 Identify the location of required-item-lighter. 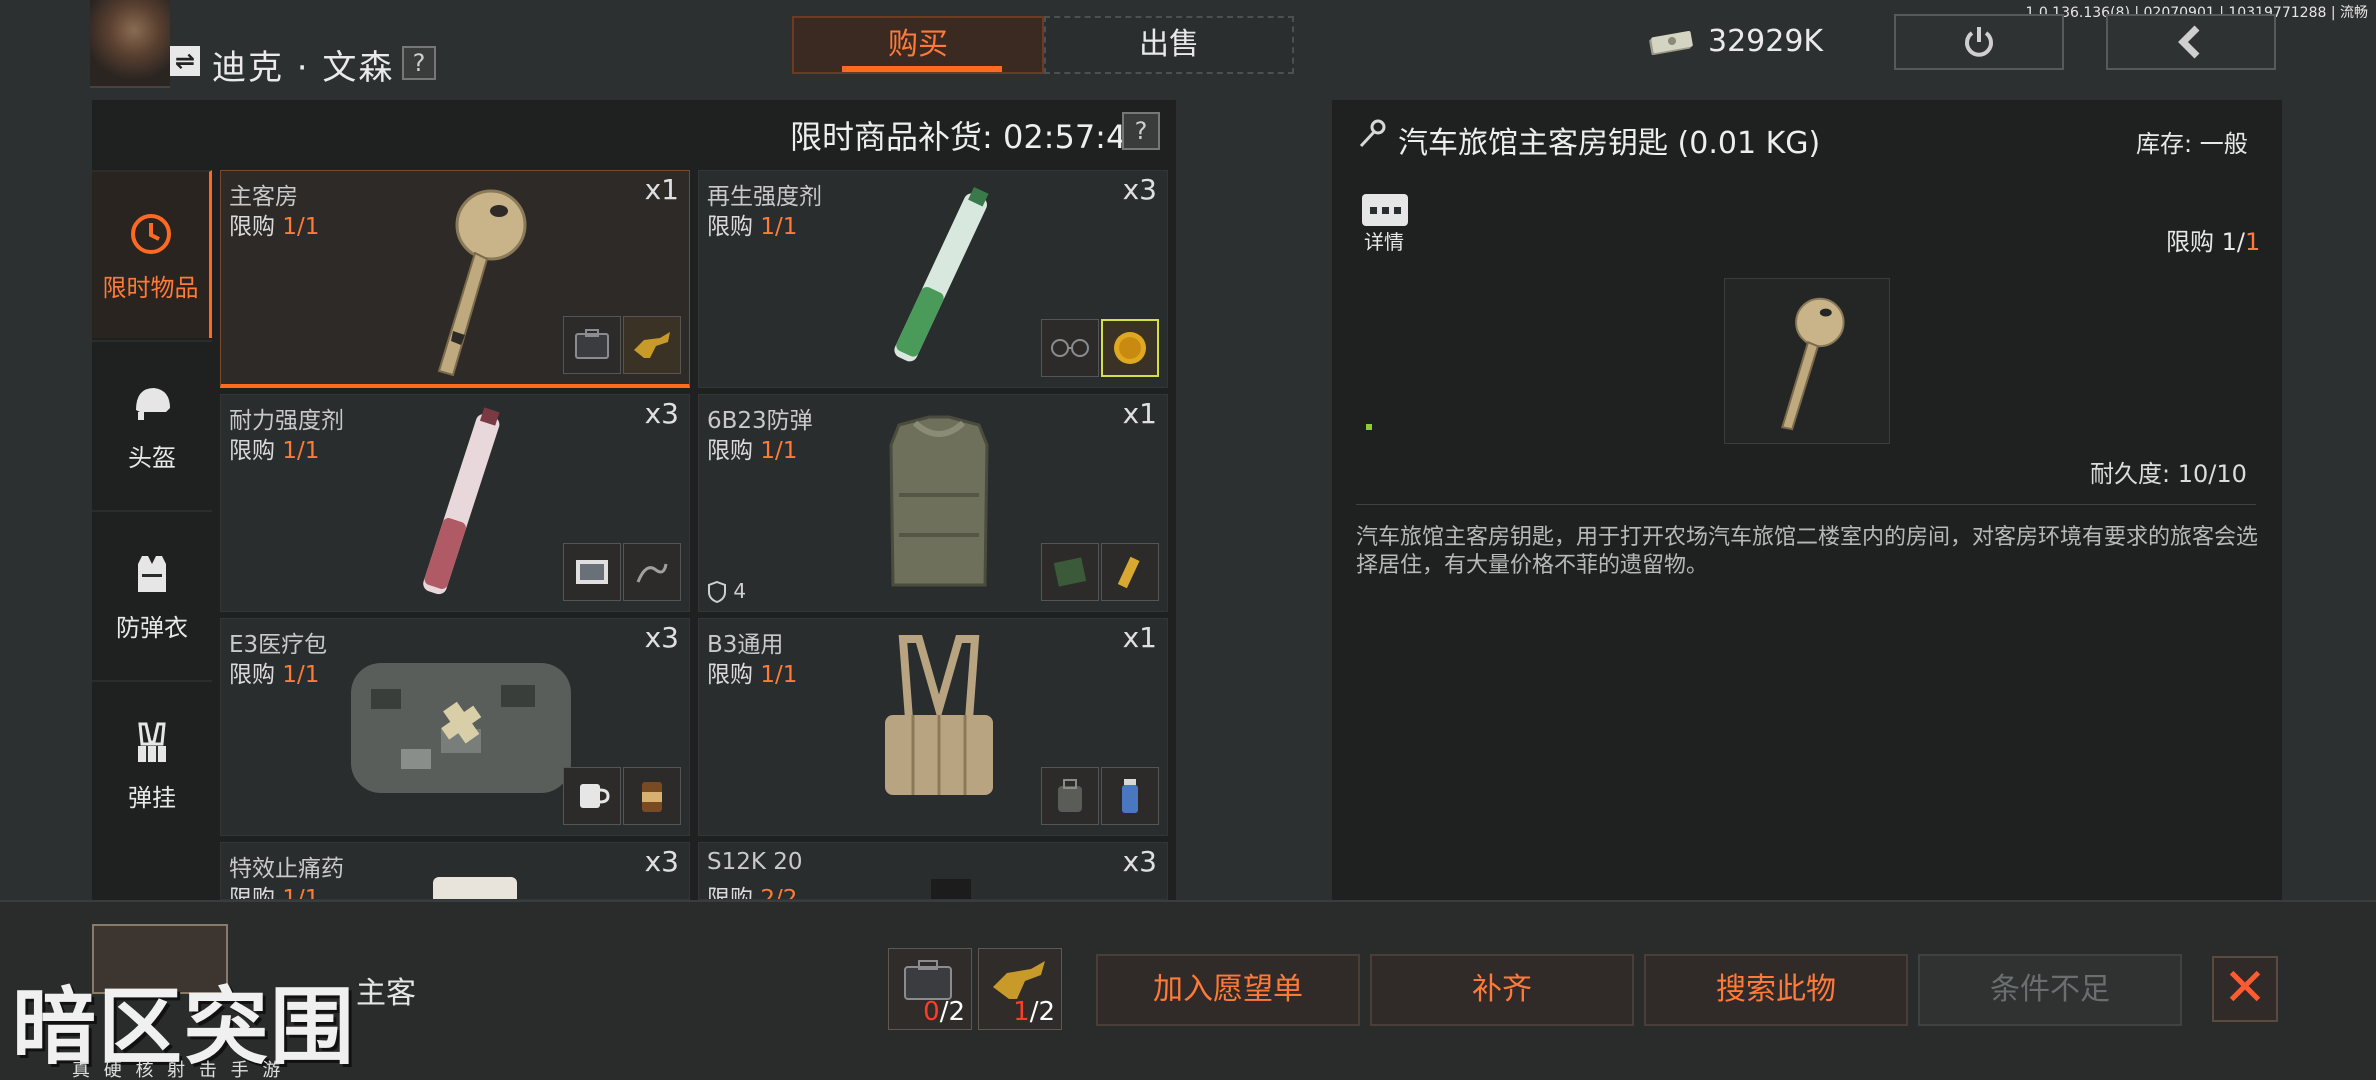
(1130, 572).